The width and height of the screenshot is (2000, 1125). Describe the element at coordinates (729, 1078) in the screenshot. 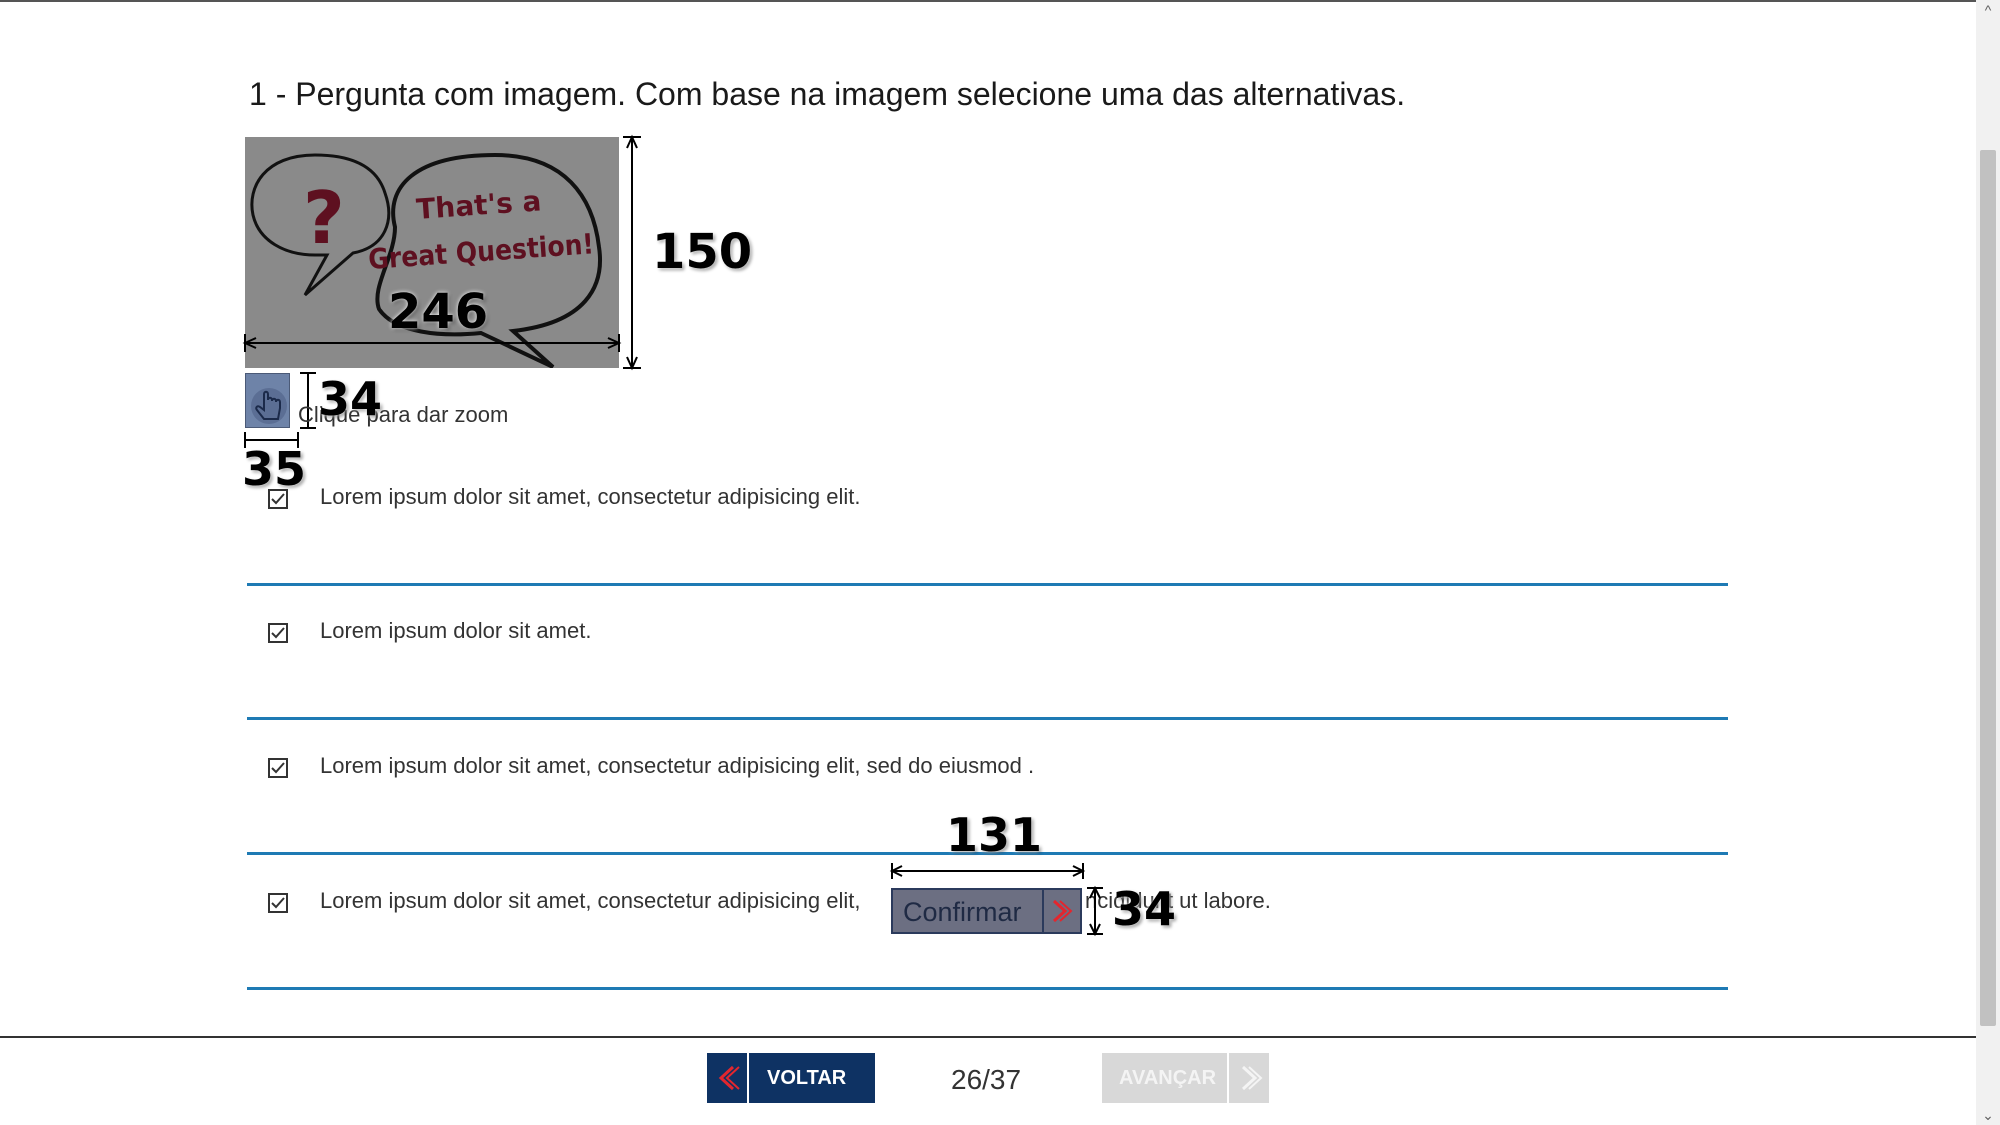

I see `double-chevron-left-icon` at that location.